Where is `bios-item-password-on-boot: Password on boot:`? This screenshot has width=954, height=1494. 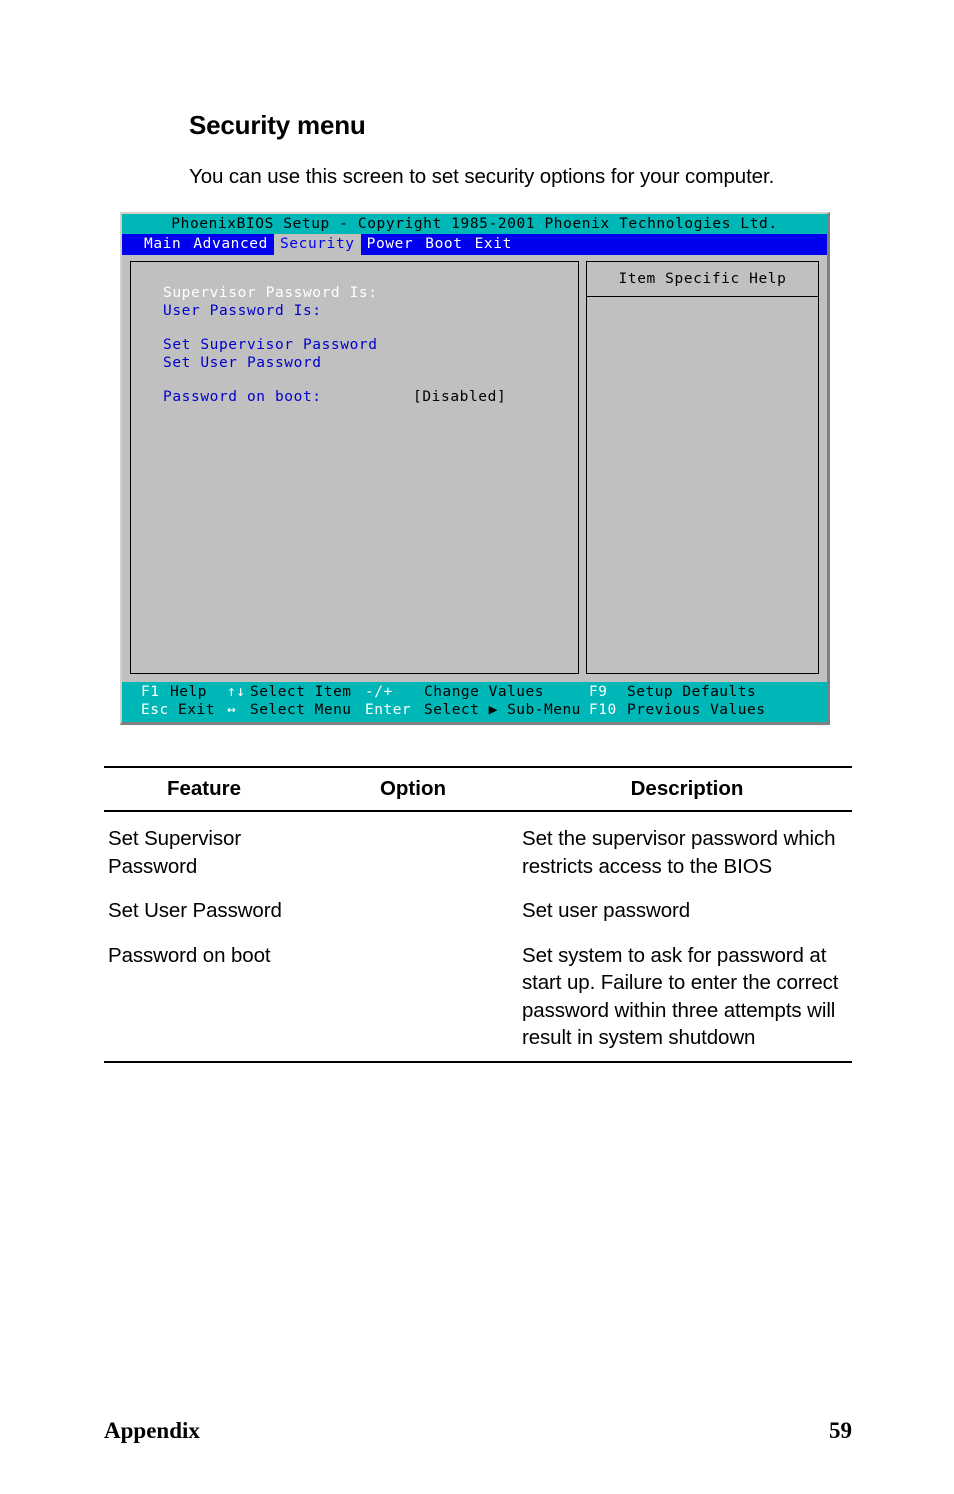 bios-item-password-on-boot: Password on boot: is located at coordinates (242, 397).